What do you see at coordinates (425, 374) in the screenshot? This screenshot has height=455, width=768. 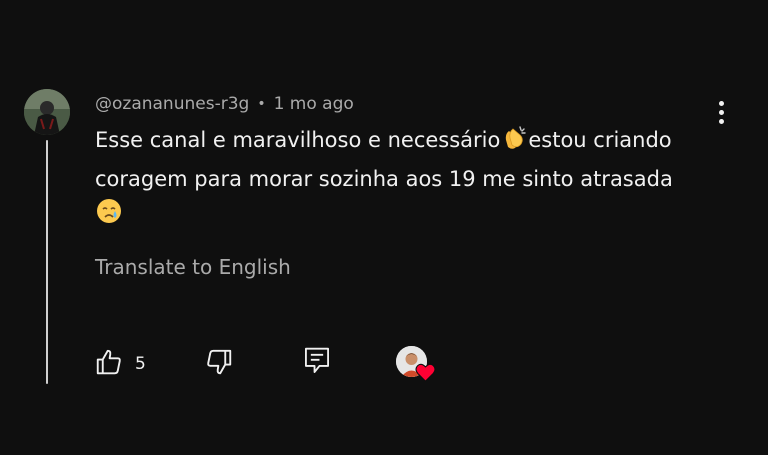 I see `heart-icon` at bounding box center [425, 374].